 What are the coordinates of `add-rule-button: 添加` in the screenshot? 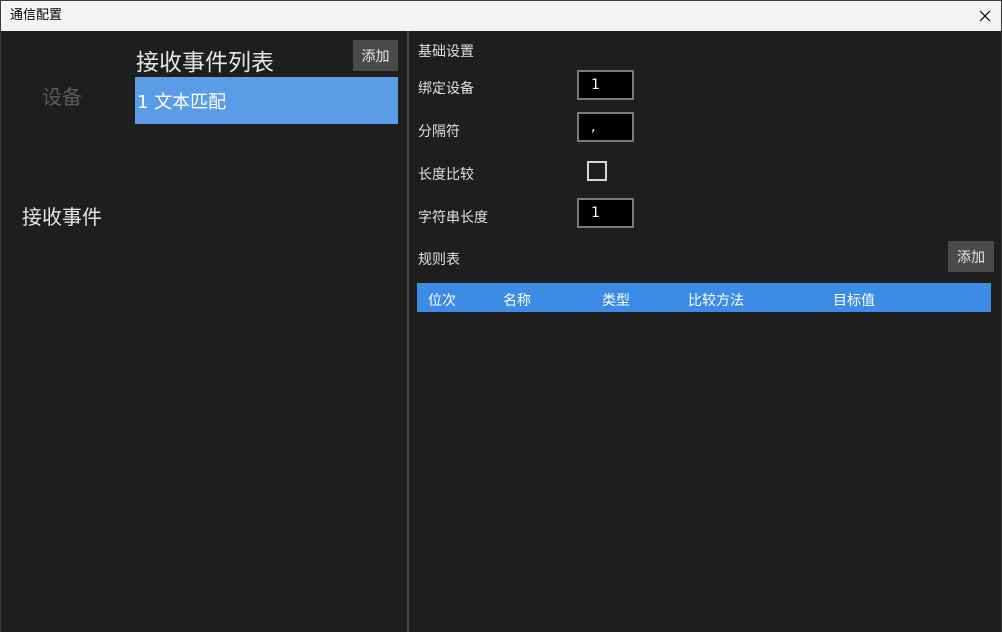 It's located at (971, 256).